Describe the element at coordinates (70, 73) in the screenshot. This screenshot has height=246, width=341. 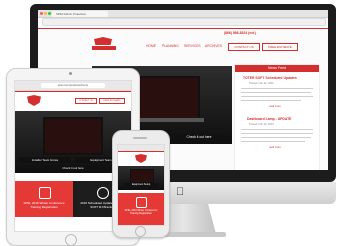
I see `tablet-camera` at that location.